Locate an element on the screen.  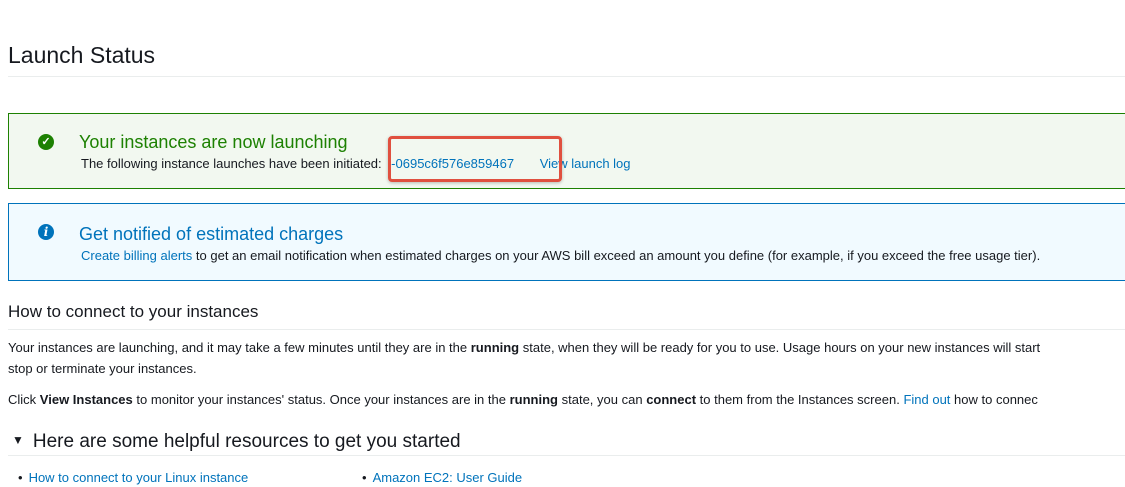
para2-text-1: Click is located at coordinates (22, 399).